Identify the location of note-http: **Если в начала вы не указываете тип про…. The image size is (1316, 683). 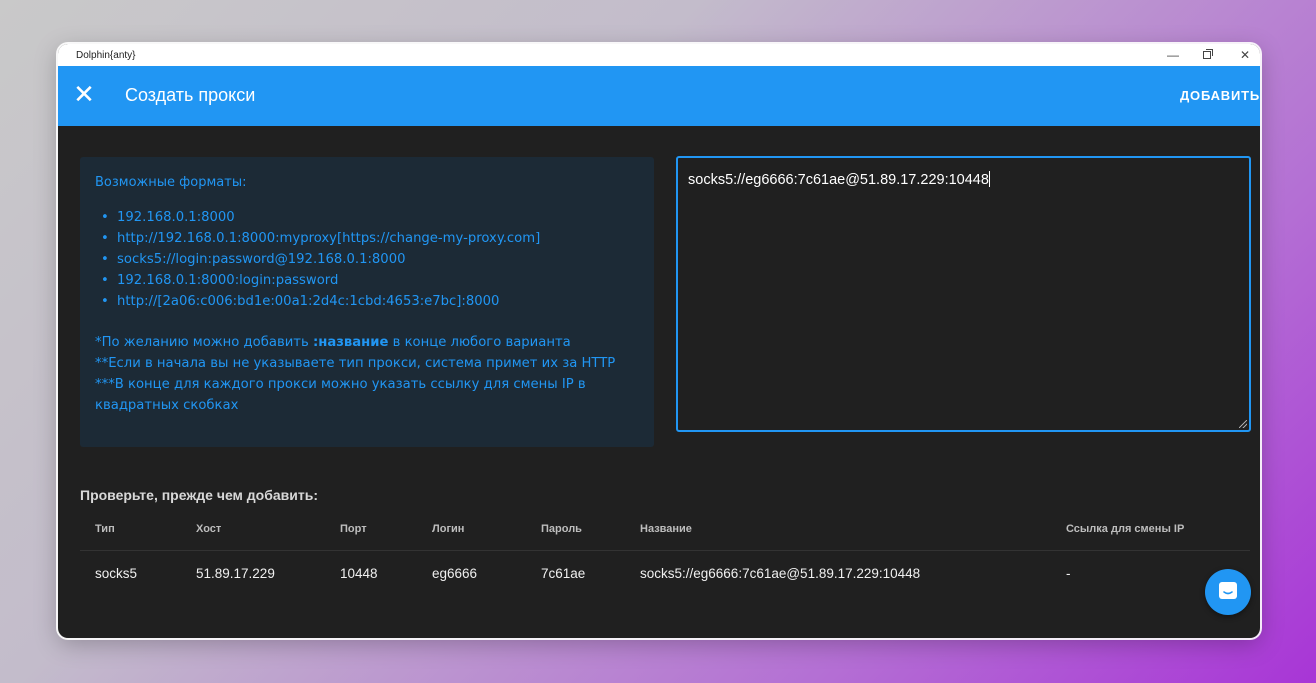
(355, 363).